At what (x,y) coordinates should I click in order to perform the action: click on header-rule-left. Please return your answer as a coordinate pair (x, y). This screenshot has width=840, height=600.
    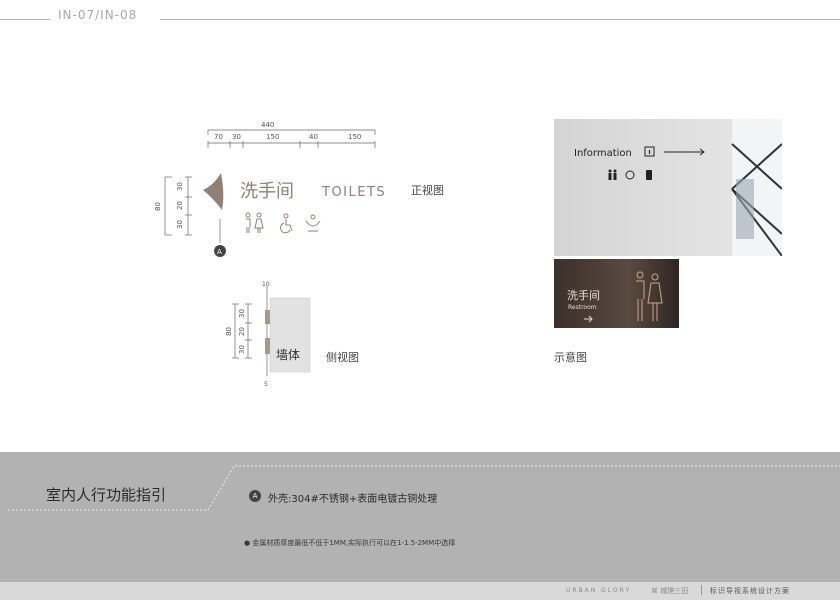
    Looking at the image, I should click on (25, 19).